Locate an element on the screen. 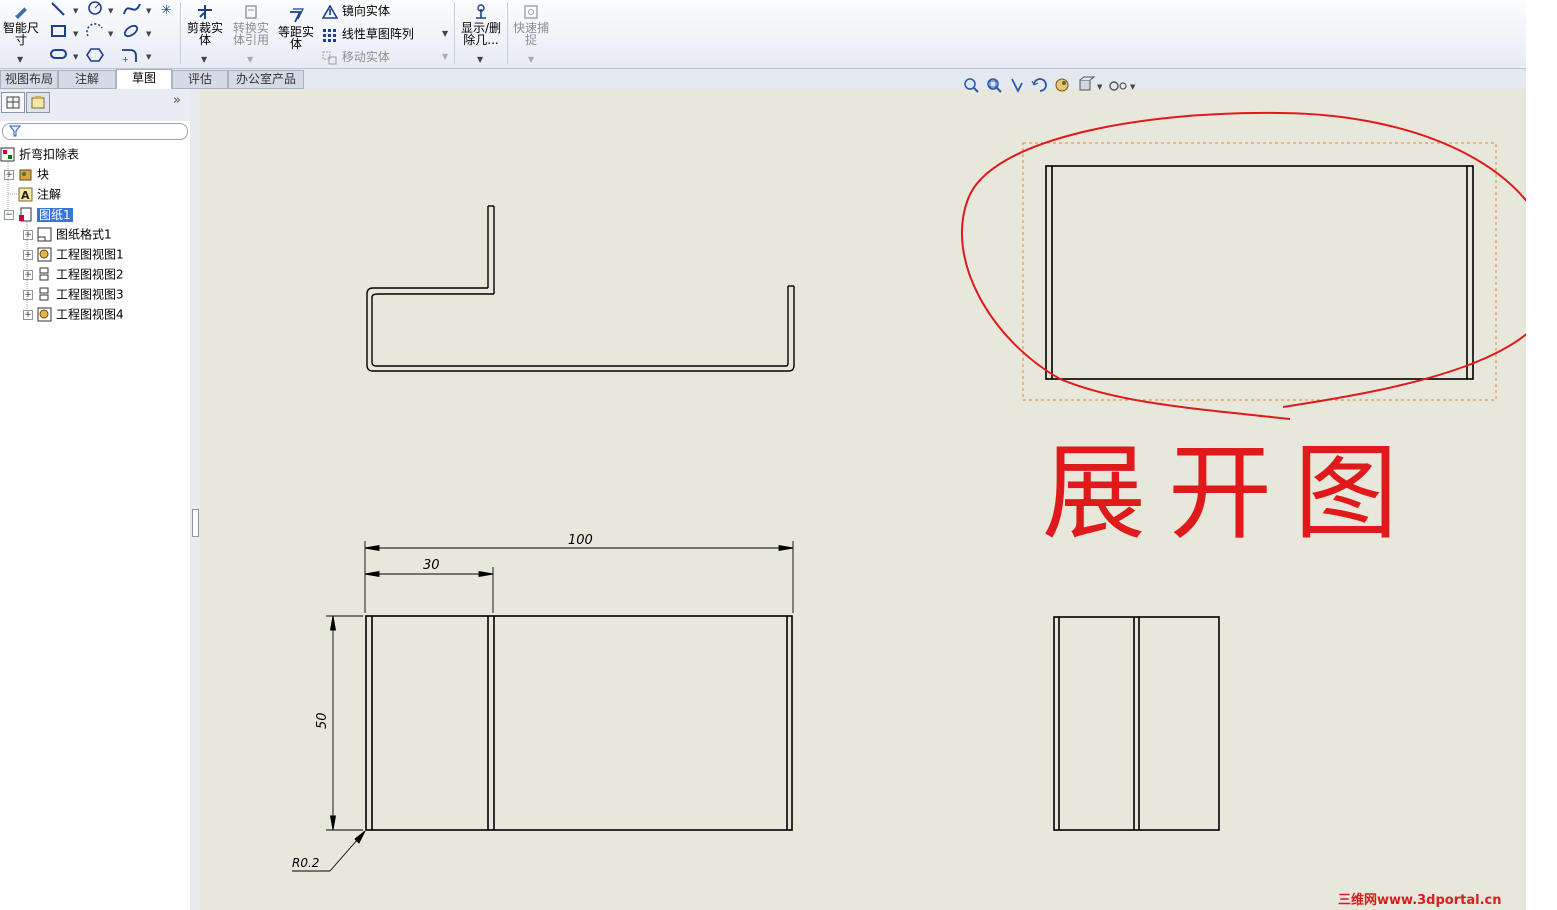 The height and width of the screenshot is (910, 1557). slot-icon is located at coordinates (58, 54).